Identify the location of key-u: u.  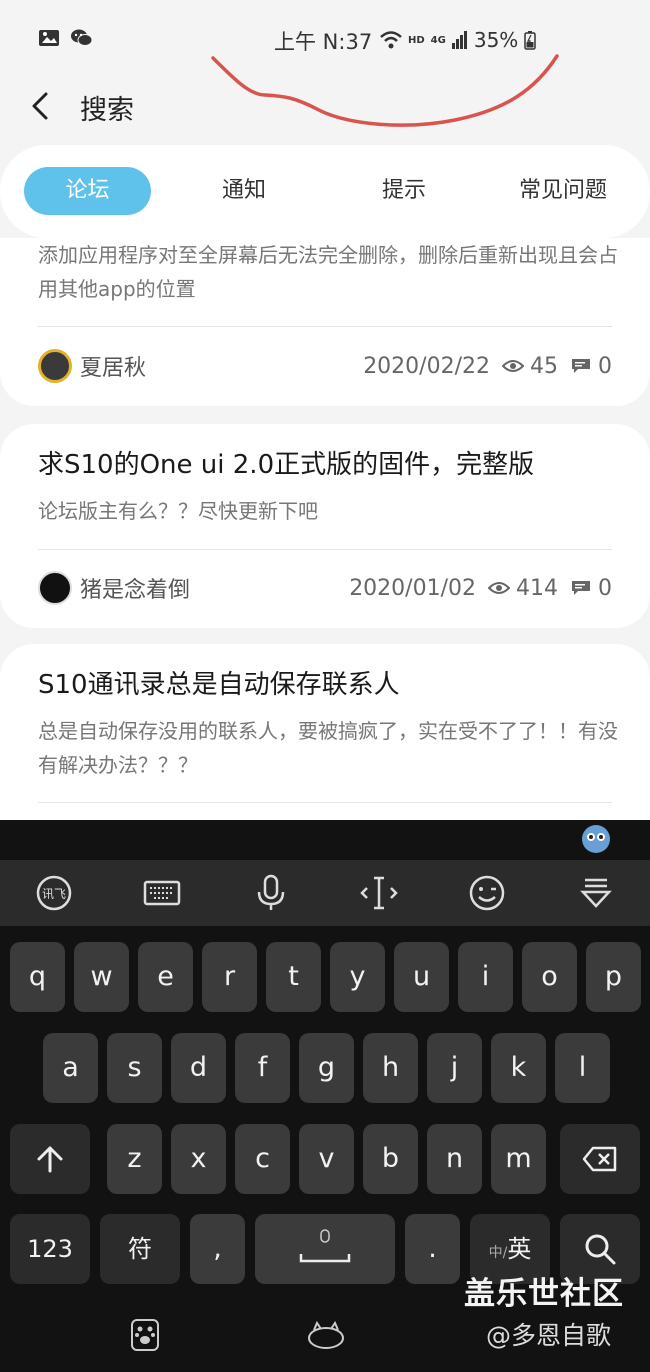
(421, 977).